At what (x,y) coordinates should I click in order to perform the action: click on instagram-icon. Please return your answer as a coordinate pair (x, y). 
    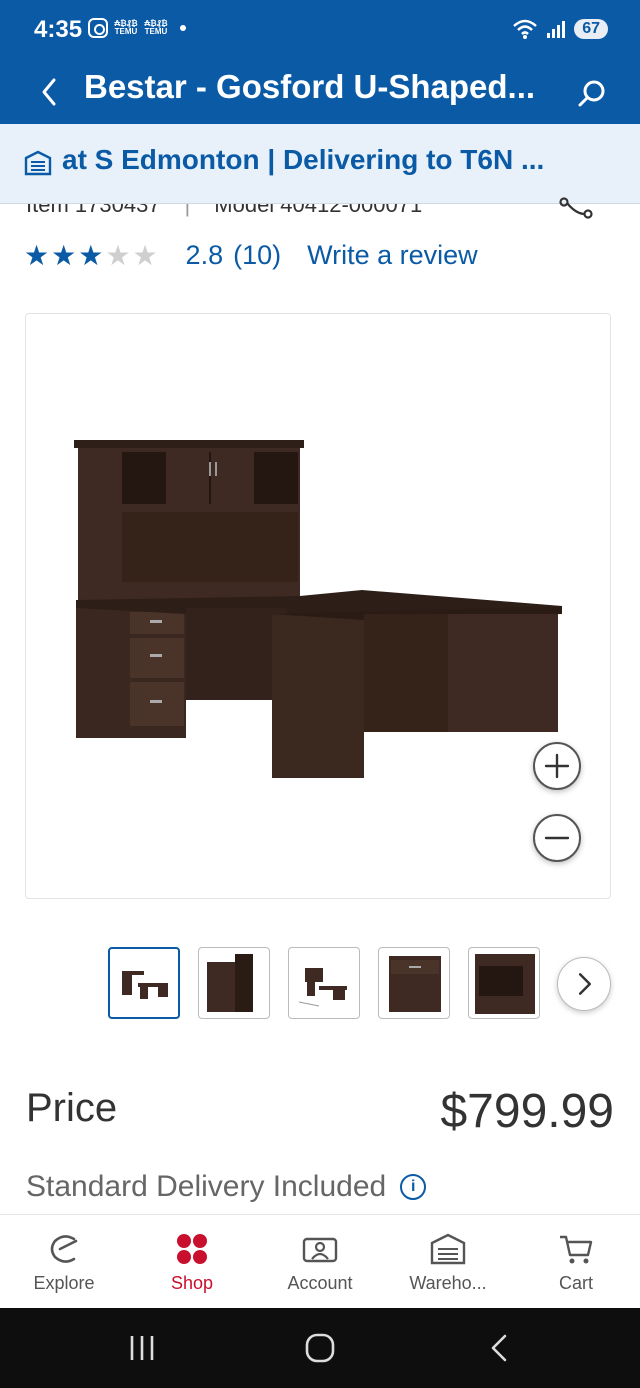
    Looking at the image, I should click on (98, 28).